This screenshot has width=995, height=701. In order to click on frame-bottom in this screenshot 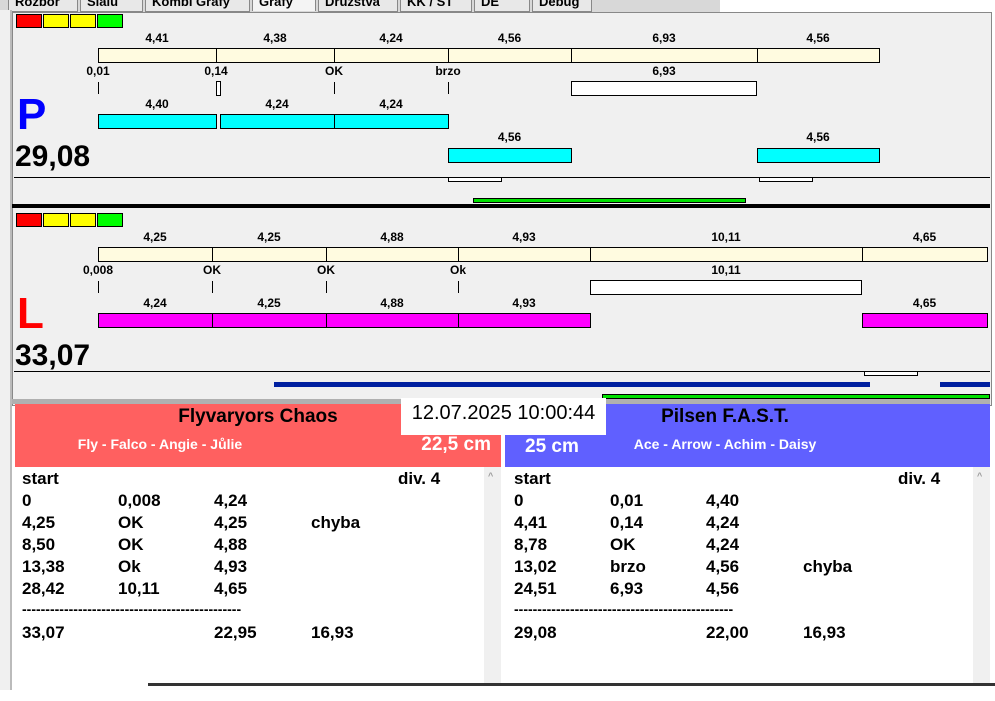, I will do `click(571, 684)`.